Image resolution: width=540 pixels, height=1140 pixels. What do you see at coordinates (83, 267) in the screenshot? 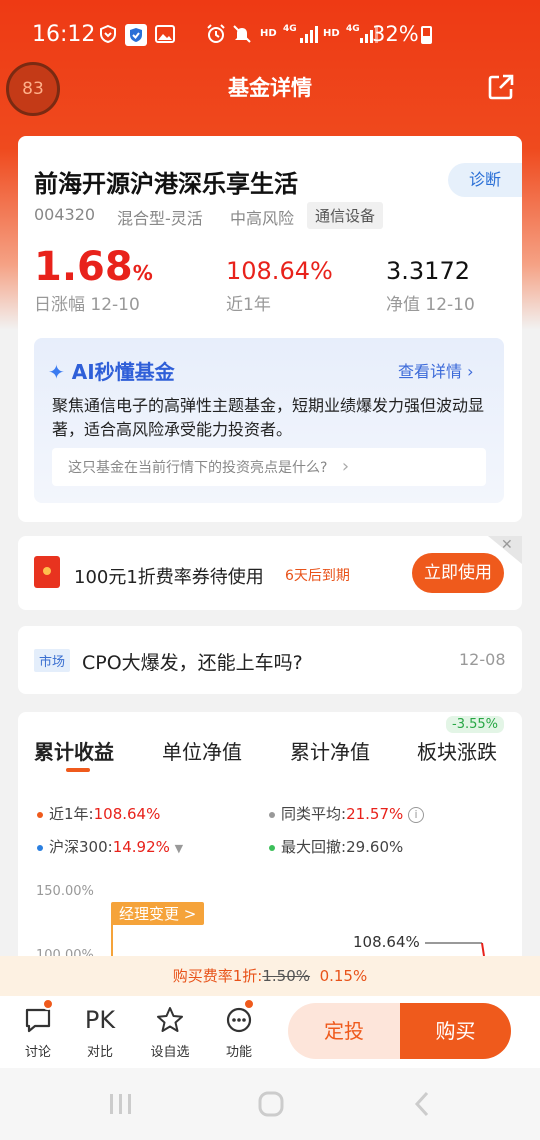
I see `daily-change-value: 1.68` at bounding box center [83, 267].